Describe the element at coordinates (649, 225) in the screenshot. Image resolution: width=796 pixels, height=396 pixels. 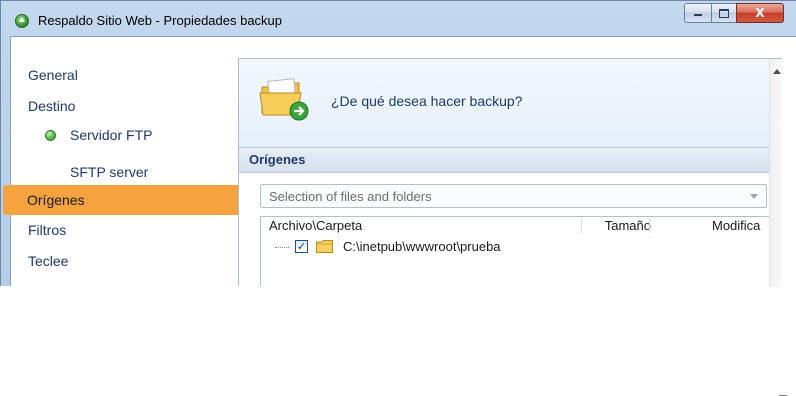
I see `column-divider` at that location.